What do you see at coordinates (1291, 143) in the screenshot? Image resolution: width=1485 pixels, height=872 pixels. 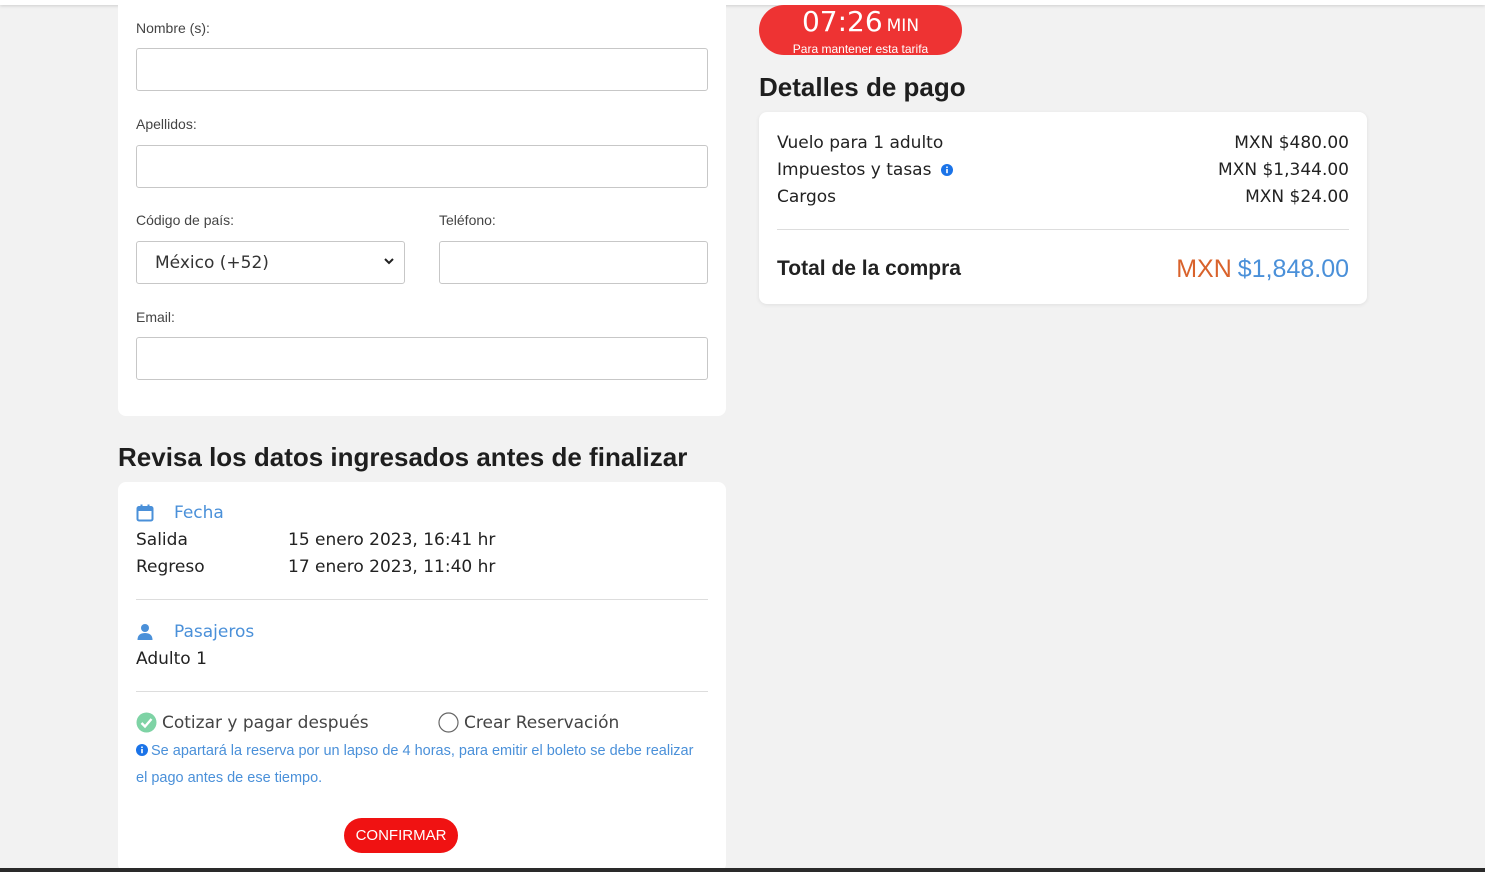 I see `payment-row-amount: MXN $480.00` at bounding box center [1291, 143].